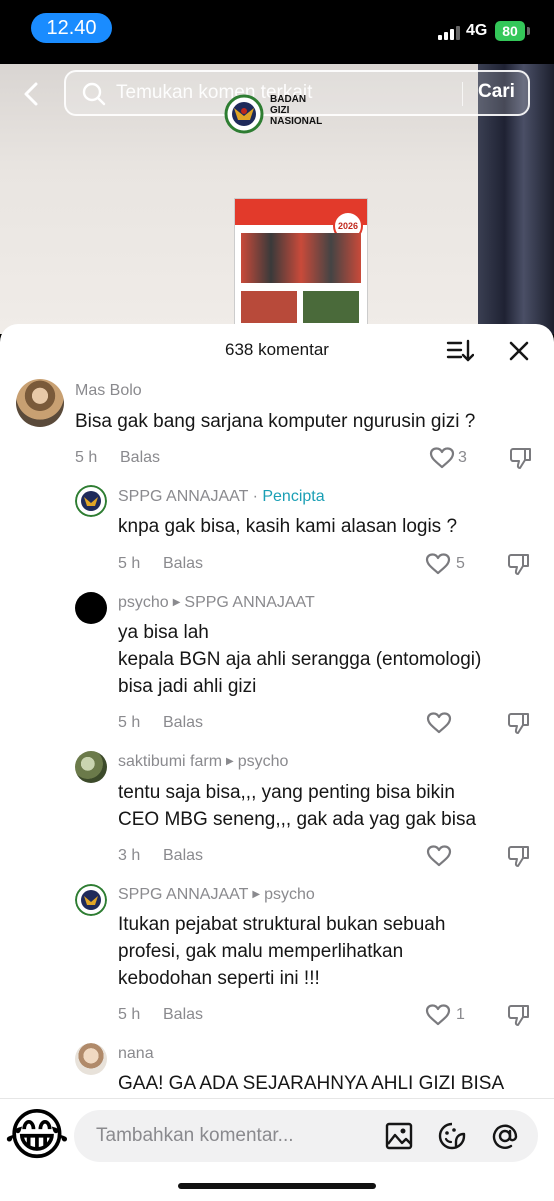 This screenshot has width=554, height=1201. I want to click on battery-level: 80, so click(510, 31).